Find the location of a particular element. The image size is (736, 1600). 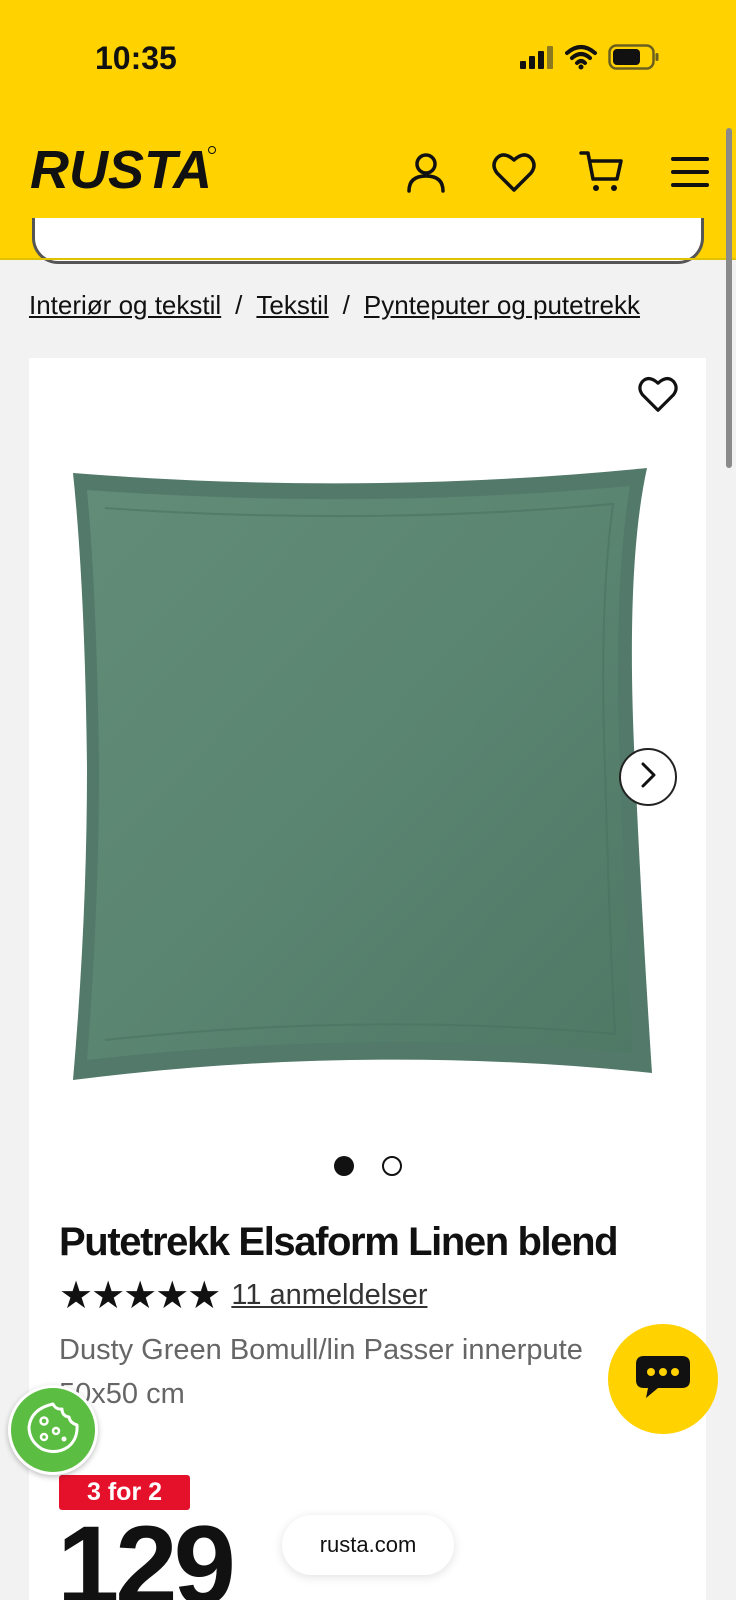

add-to-favorites-button is located at coordinates (658, 396).